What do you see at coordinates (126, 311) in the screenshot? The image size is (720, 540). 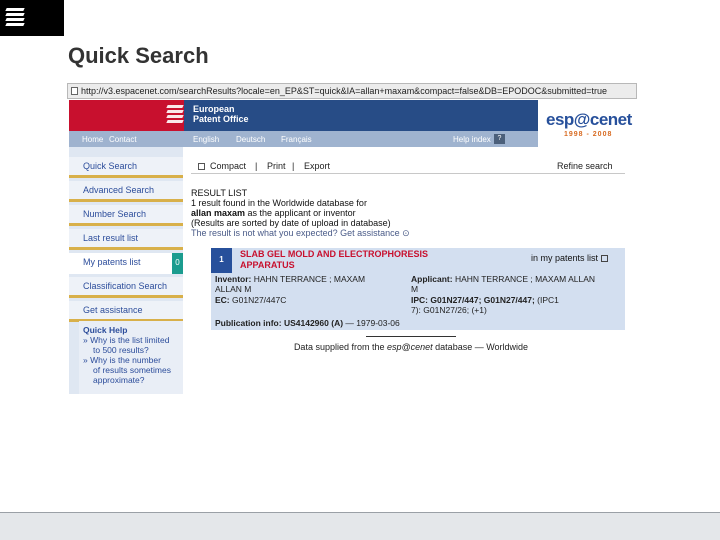 I see `sidebar-item-get-assistance: Get assistance` at bounding box center [126, 311].